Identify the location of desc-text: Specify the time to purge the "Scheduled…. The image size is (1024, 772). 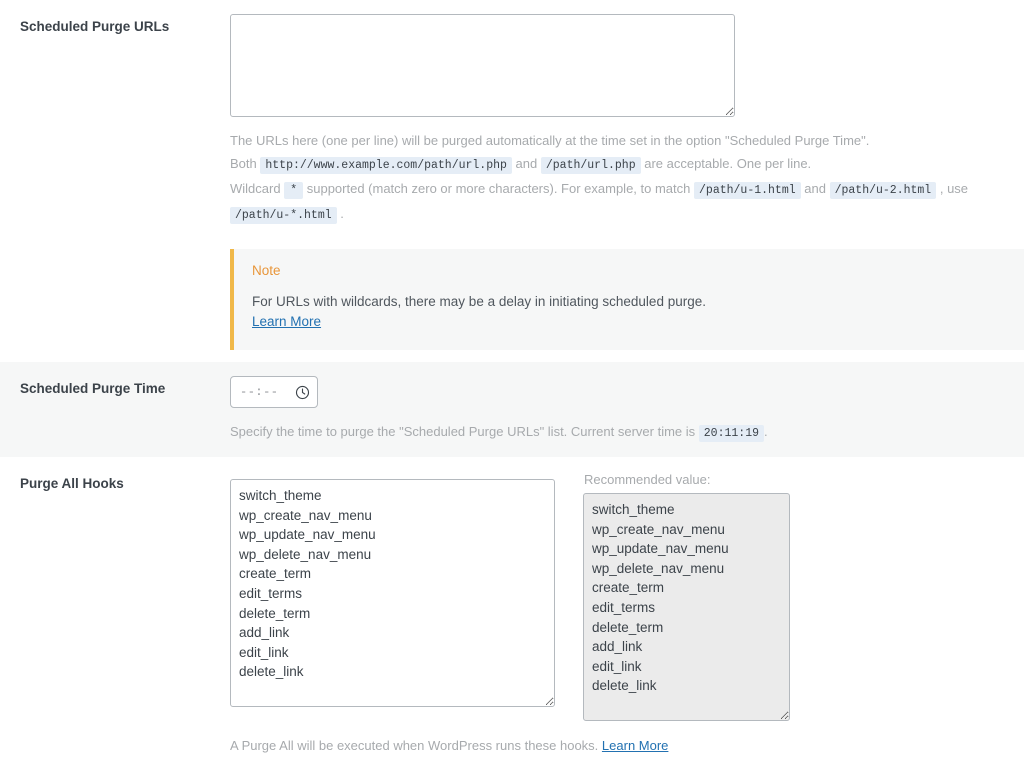
(463, 431).